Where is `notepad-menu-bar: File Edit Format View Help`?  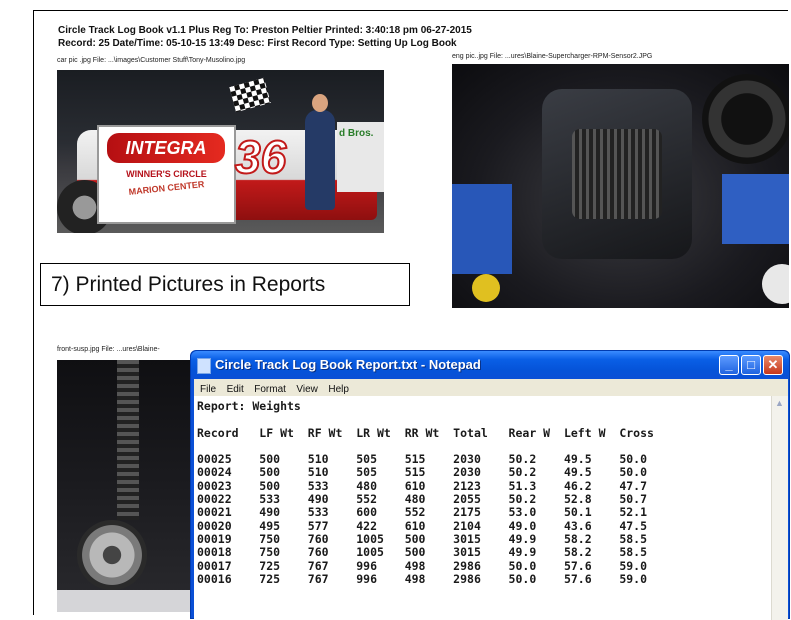
notepad-menu-bar: File Edit Format View Help is located at coordinates (491, 387).